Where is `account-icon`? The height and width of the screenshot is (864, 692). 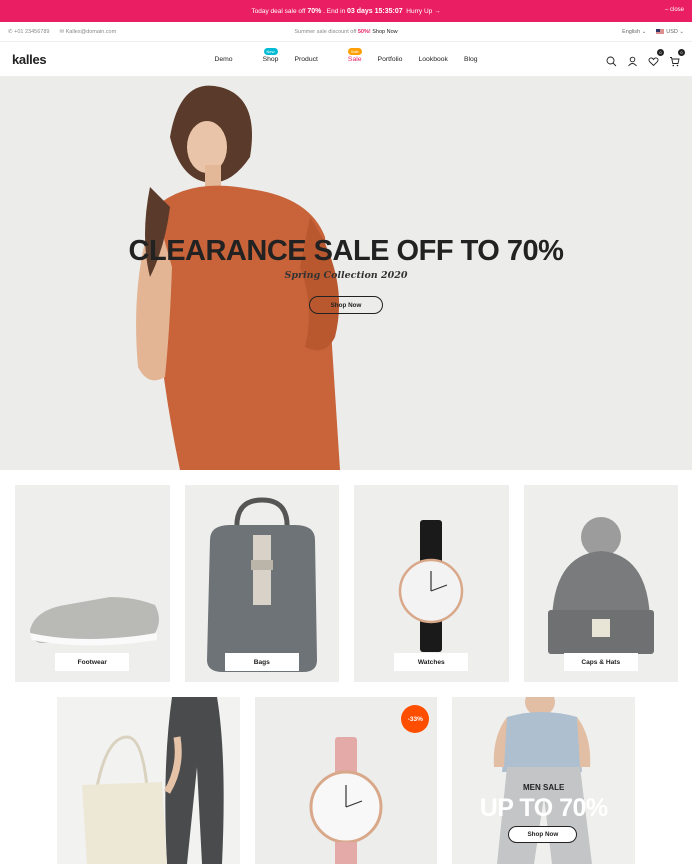 account-icon is located at coordinates (632, 60).